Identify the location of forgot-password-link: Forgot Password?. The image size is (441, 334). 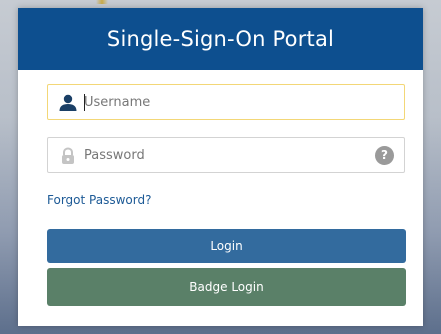
(99, 200).